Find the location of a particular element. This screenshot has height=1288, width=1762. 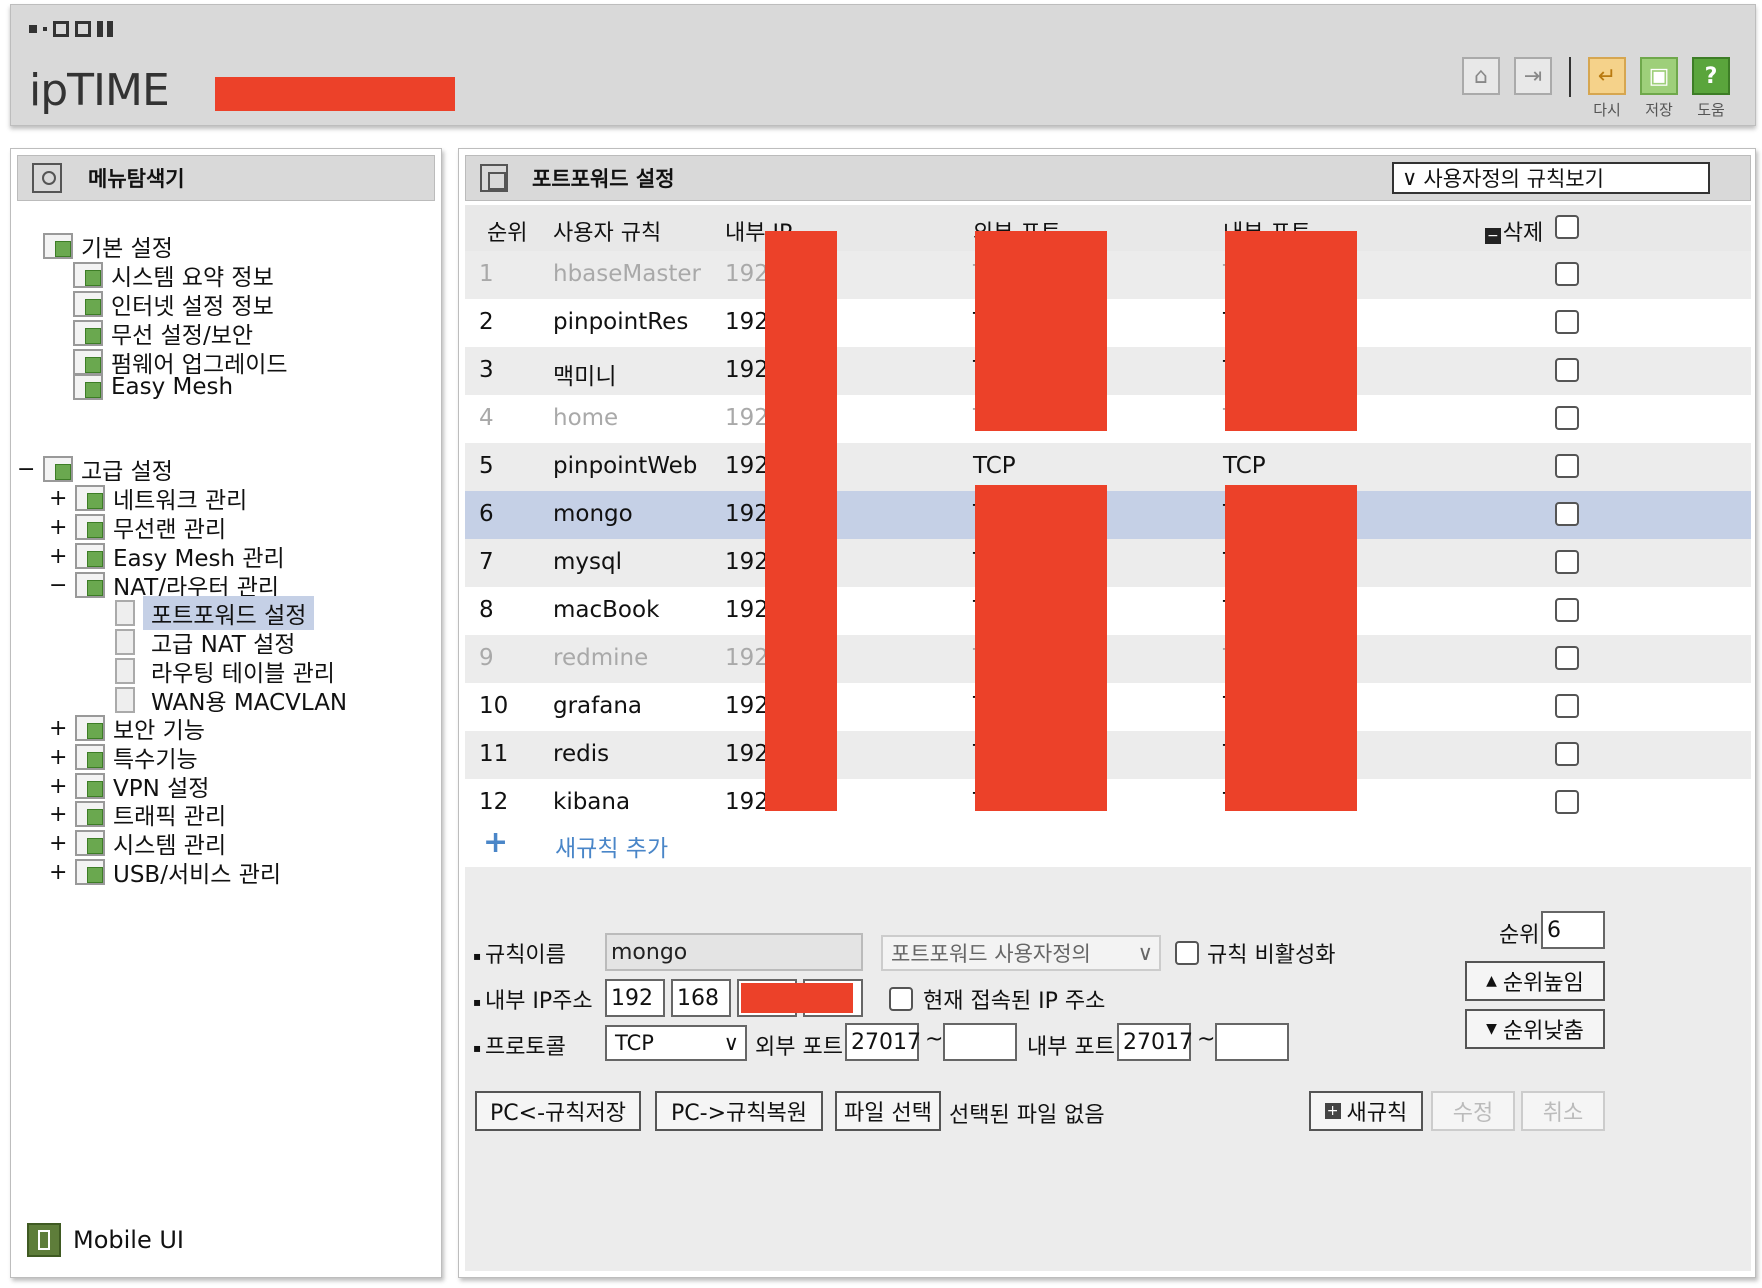

cell-order: 11 is located at coordinates (494, 754).